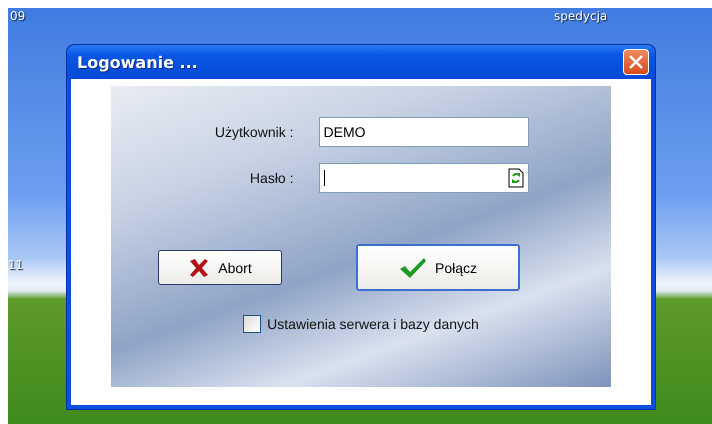 The height and width of the screenshot is (424, 712). I want to click on username-field: DEMO, so click(423, 132).